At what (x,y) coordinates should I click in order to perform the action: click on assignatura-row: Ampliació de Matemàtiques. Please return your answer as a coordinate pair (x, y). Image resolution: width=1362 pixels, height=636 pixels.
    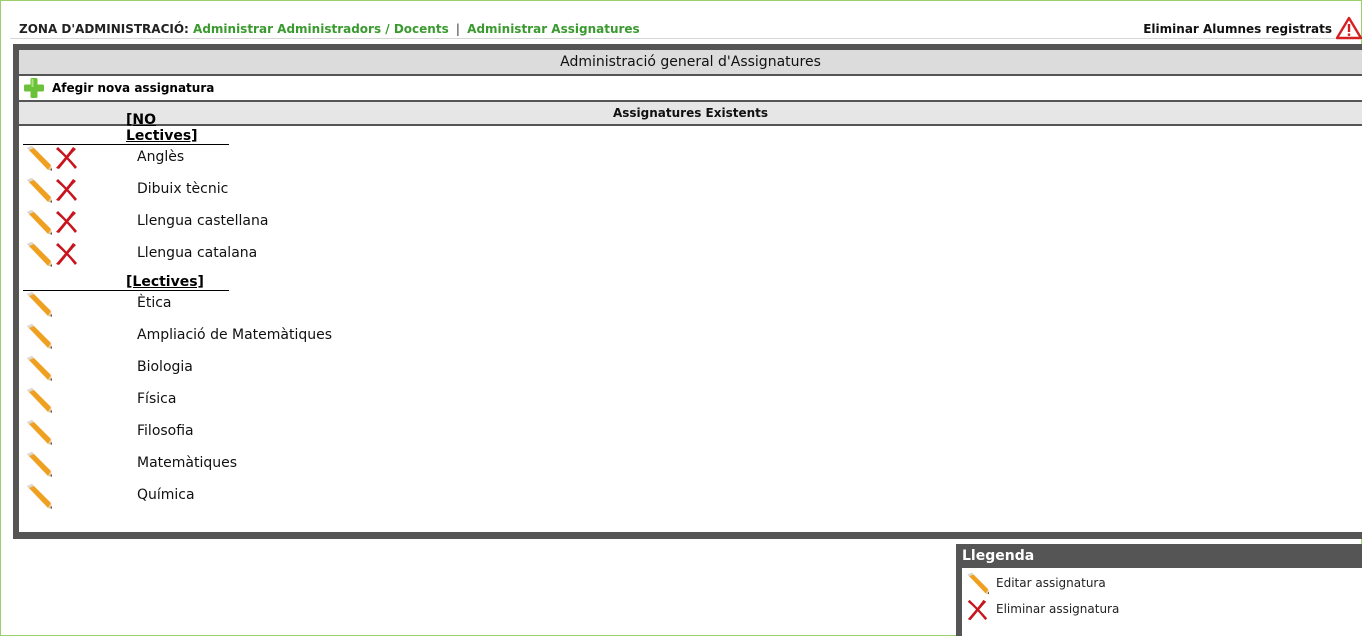
    Looking at the image, I should click on (319, 336).